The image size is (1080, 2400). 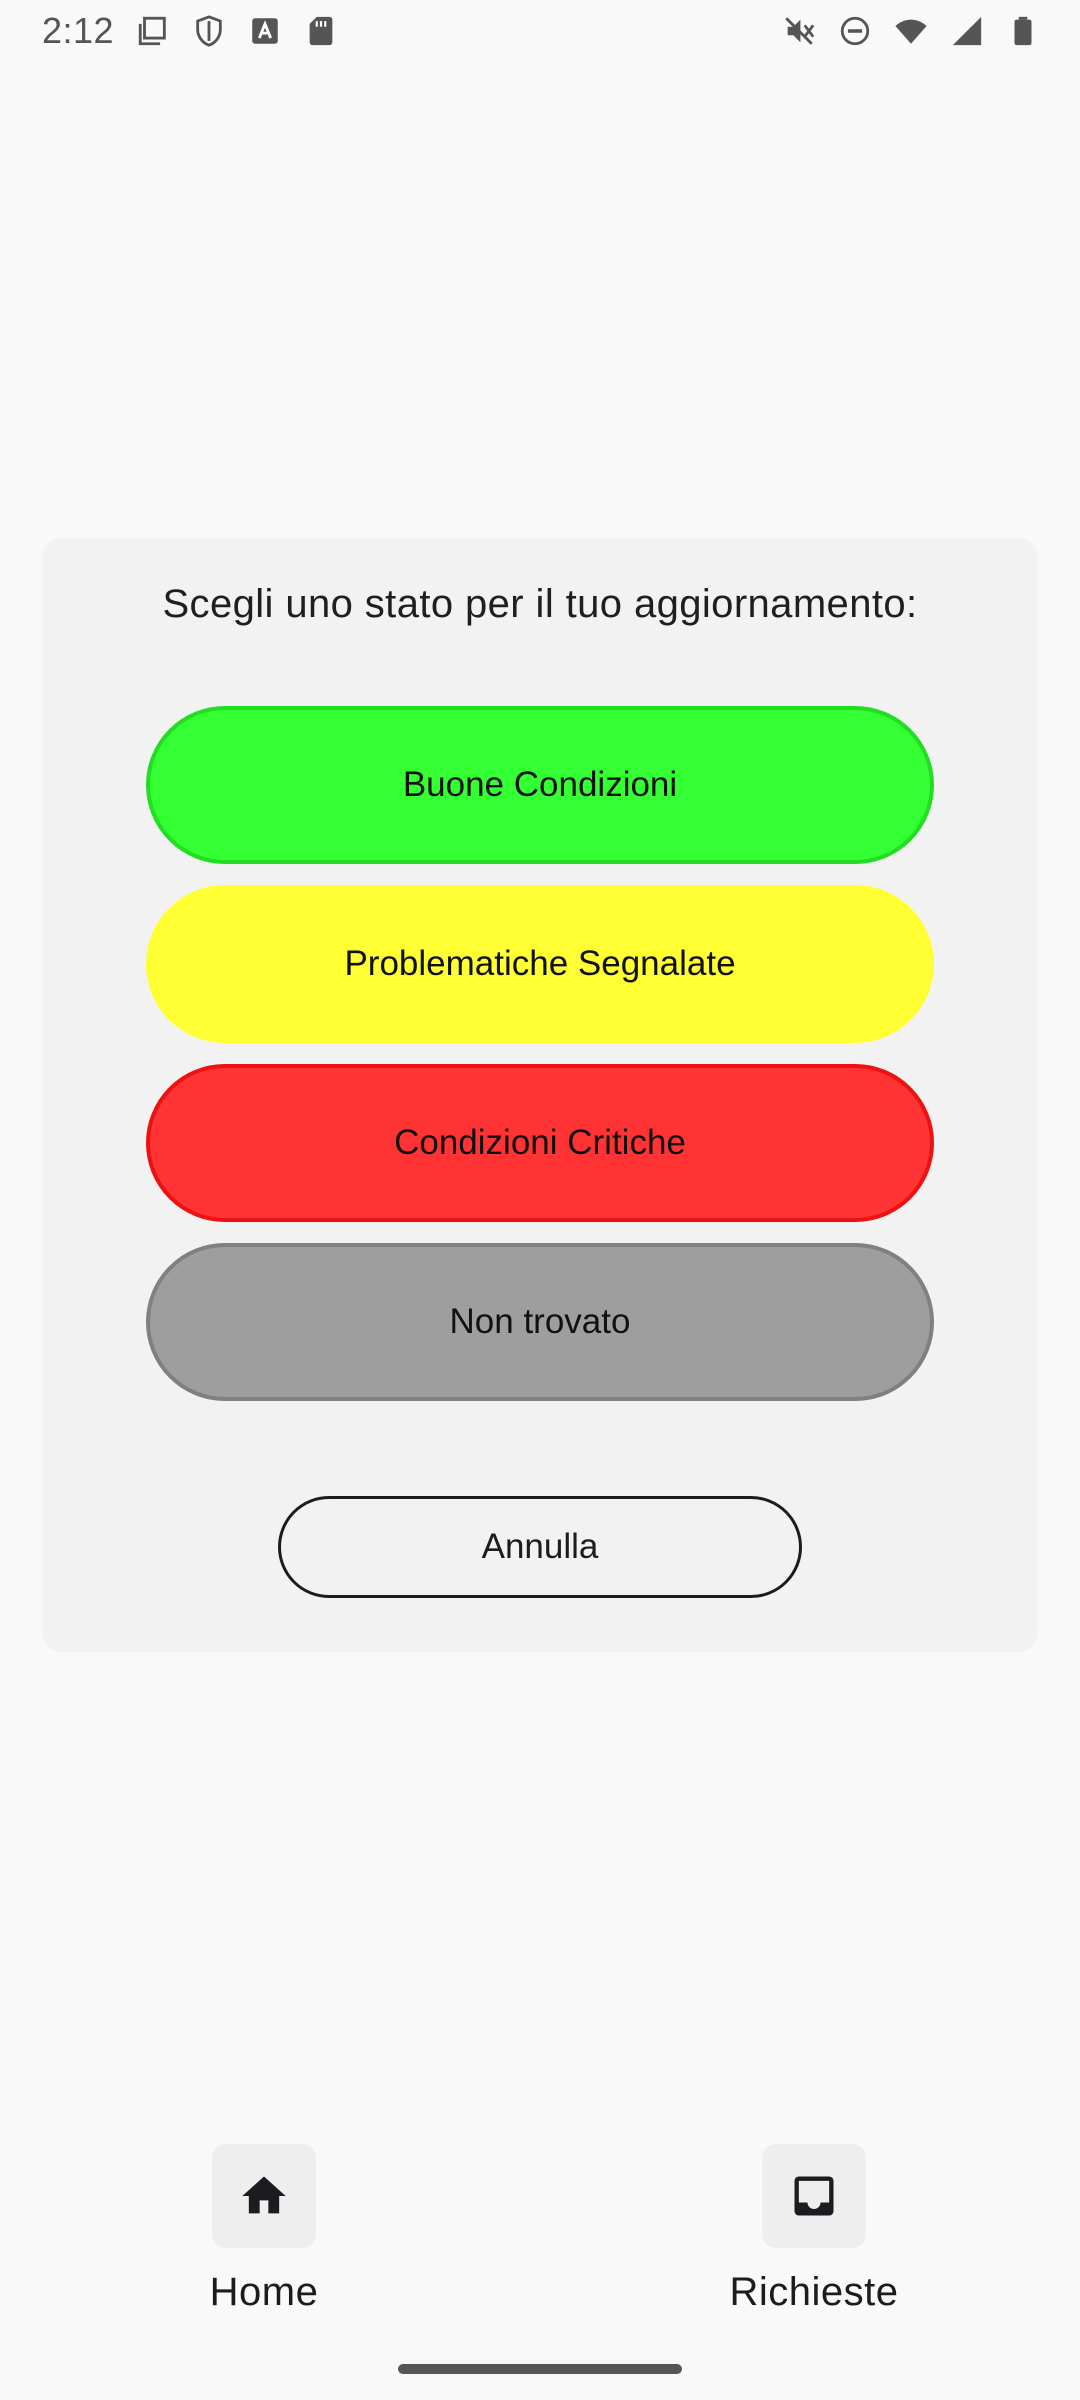 I want to click on text-a-icon, so click(x=265, y=31).